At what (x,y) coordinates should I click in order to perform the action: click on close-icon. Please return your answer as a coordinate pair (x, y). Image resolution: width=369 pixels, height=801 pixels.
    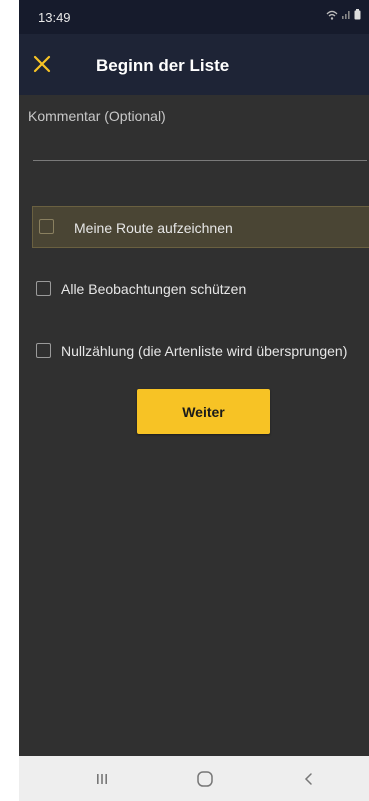
    Looking at the image, I should click on (42, 64).